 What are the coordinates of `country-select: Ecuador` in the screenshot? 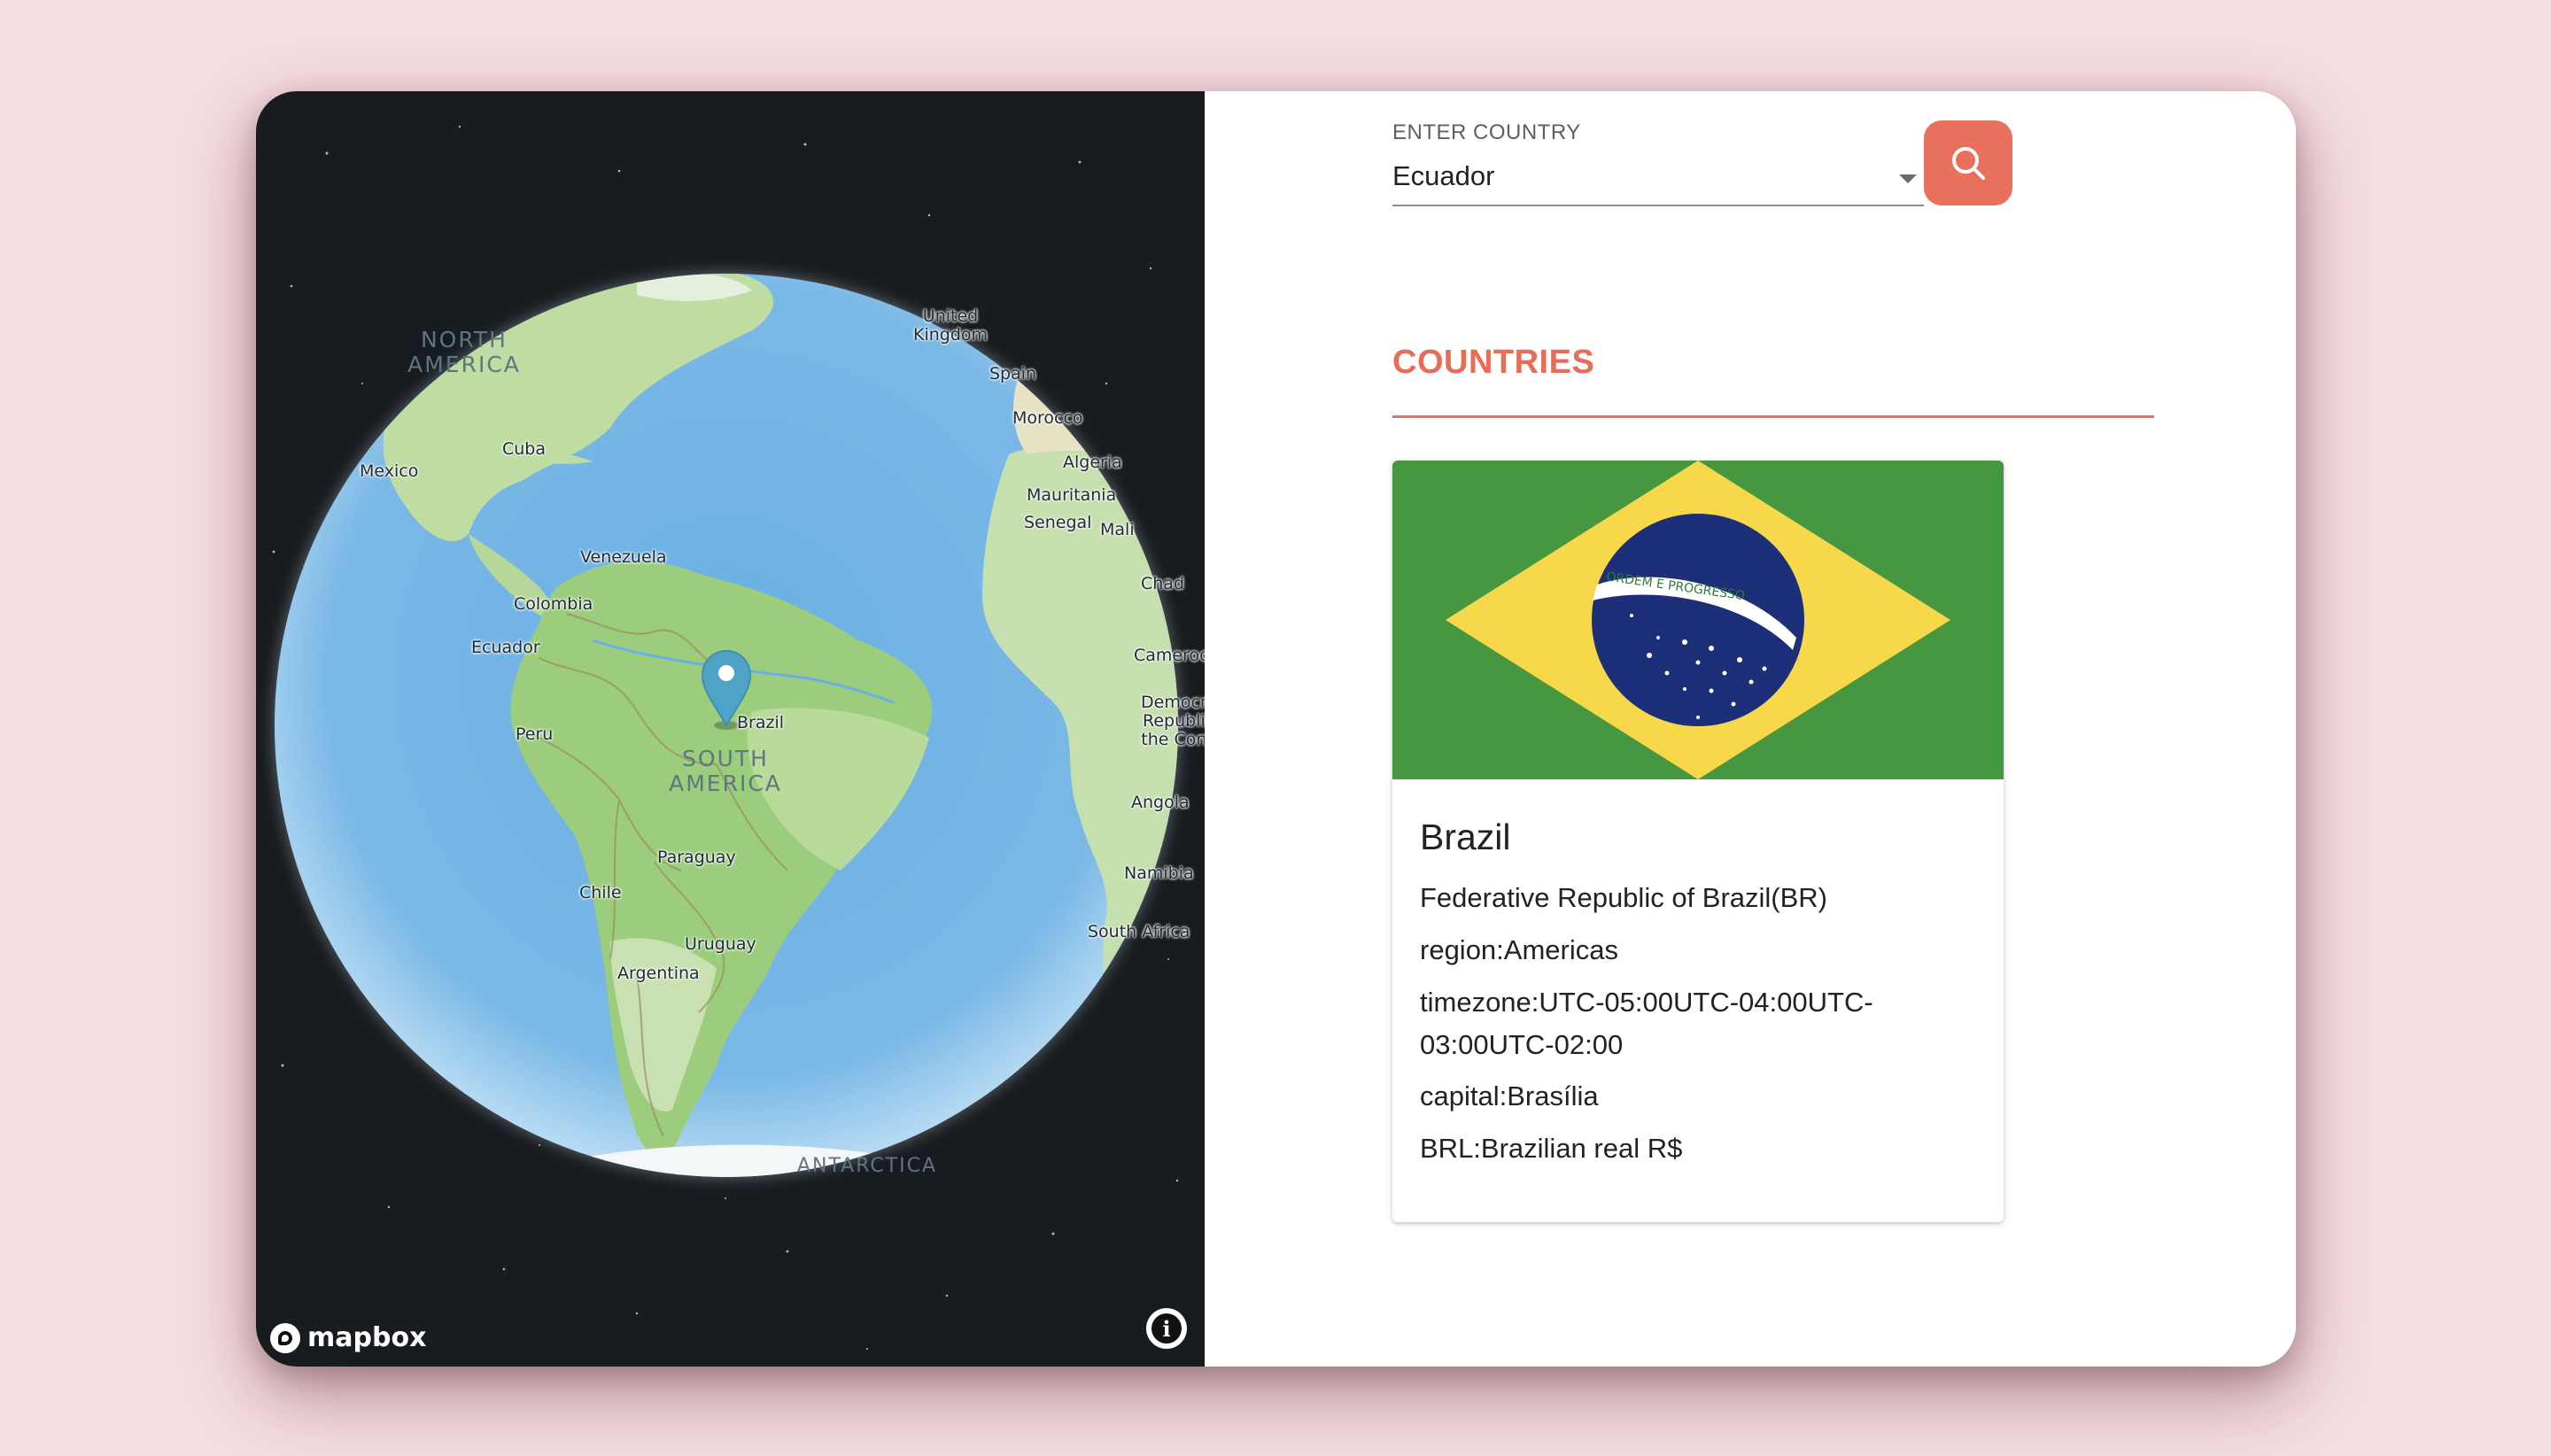 It's located at (1658, 180).